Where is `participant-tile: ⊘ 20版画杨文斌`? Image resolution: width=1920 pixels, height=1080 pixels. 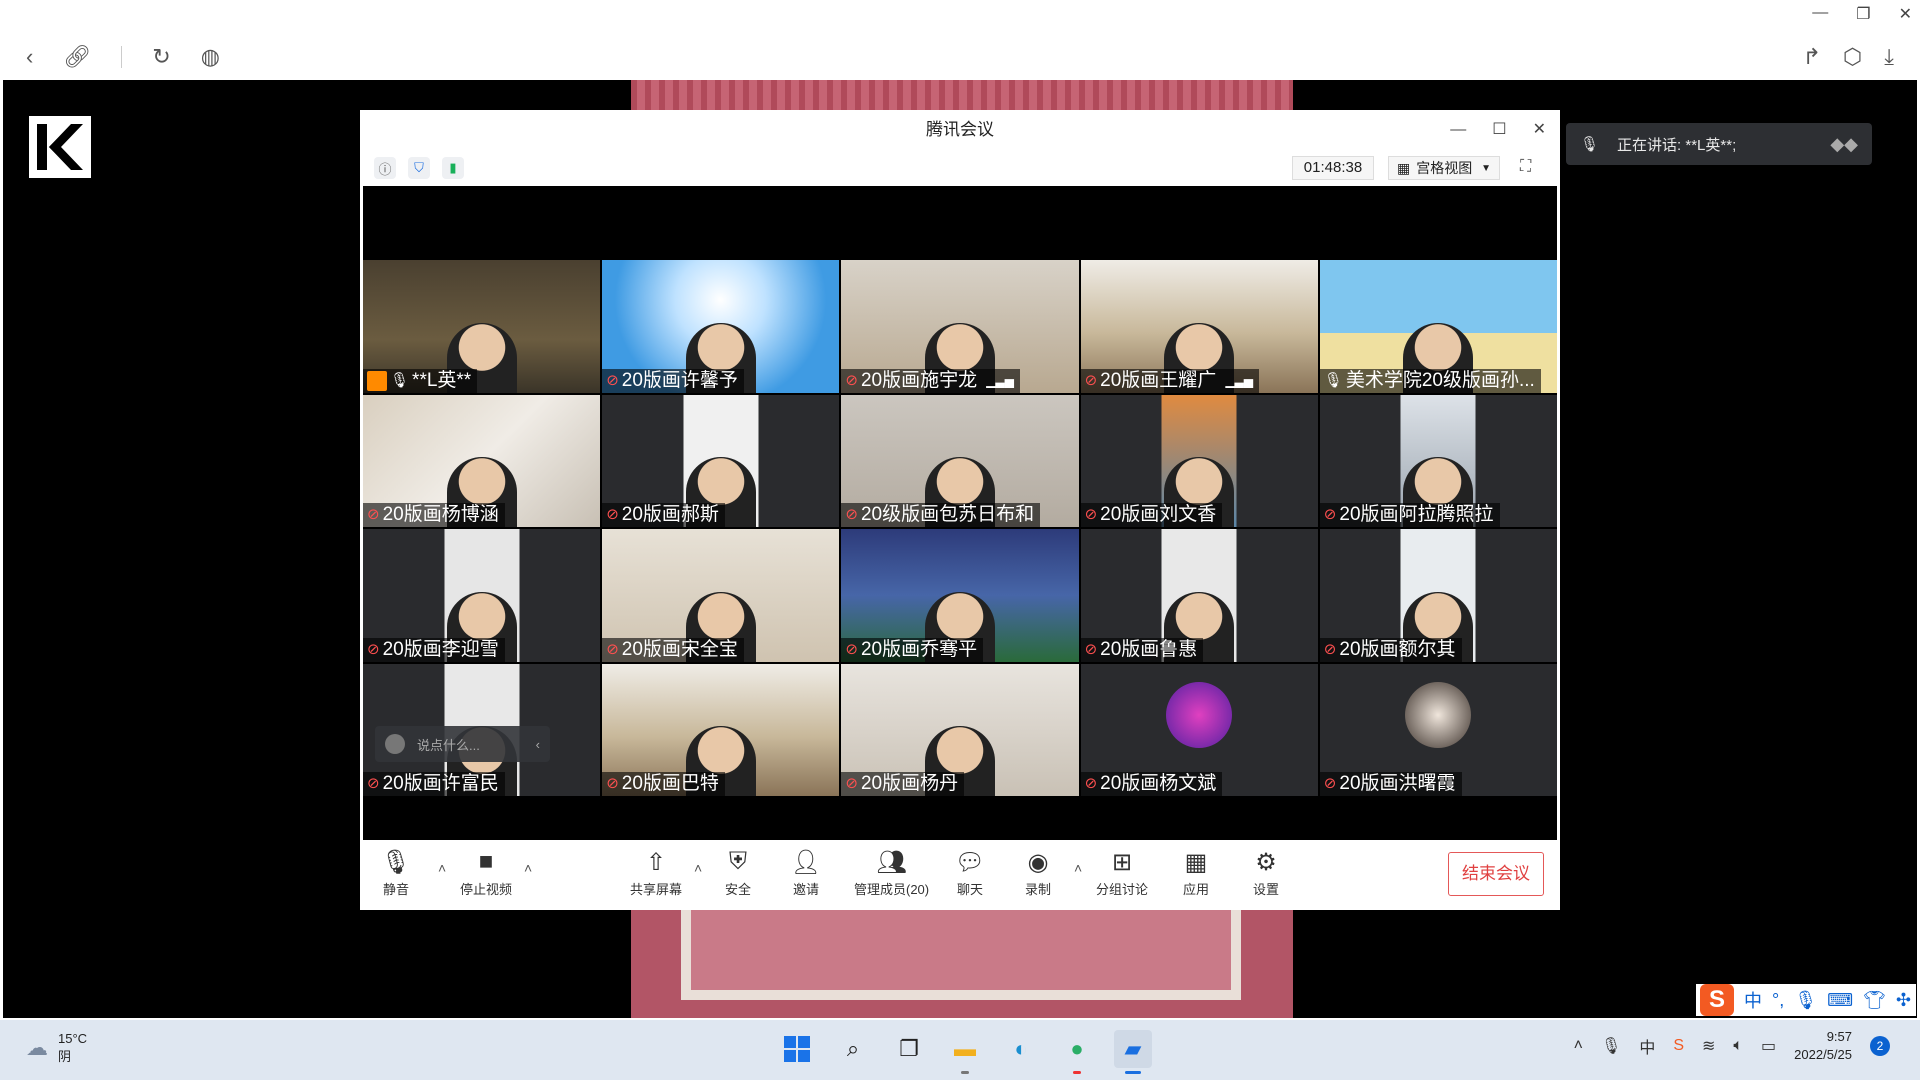
participant-tile: ⊘ 20版画杨文斌 is located at coordinates (1199, 729).